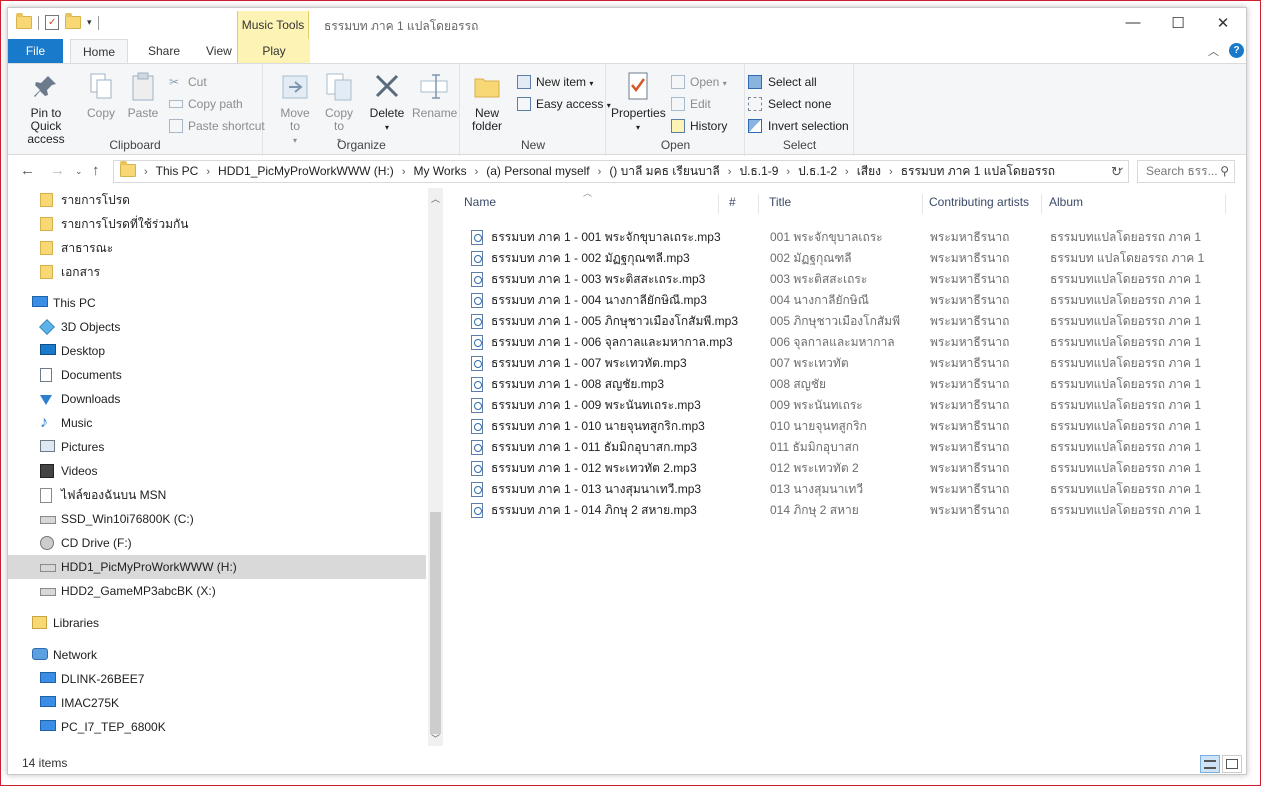 The width and height of the screenshot is (1261, 786). Describe the element at coordinates (217, 519) in the screenshot. I see `nav-item: SSD_Win10i76800K (C:)` at that location.